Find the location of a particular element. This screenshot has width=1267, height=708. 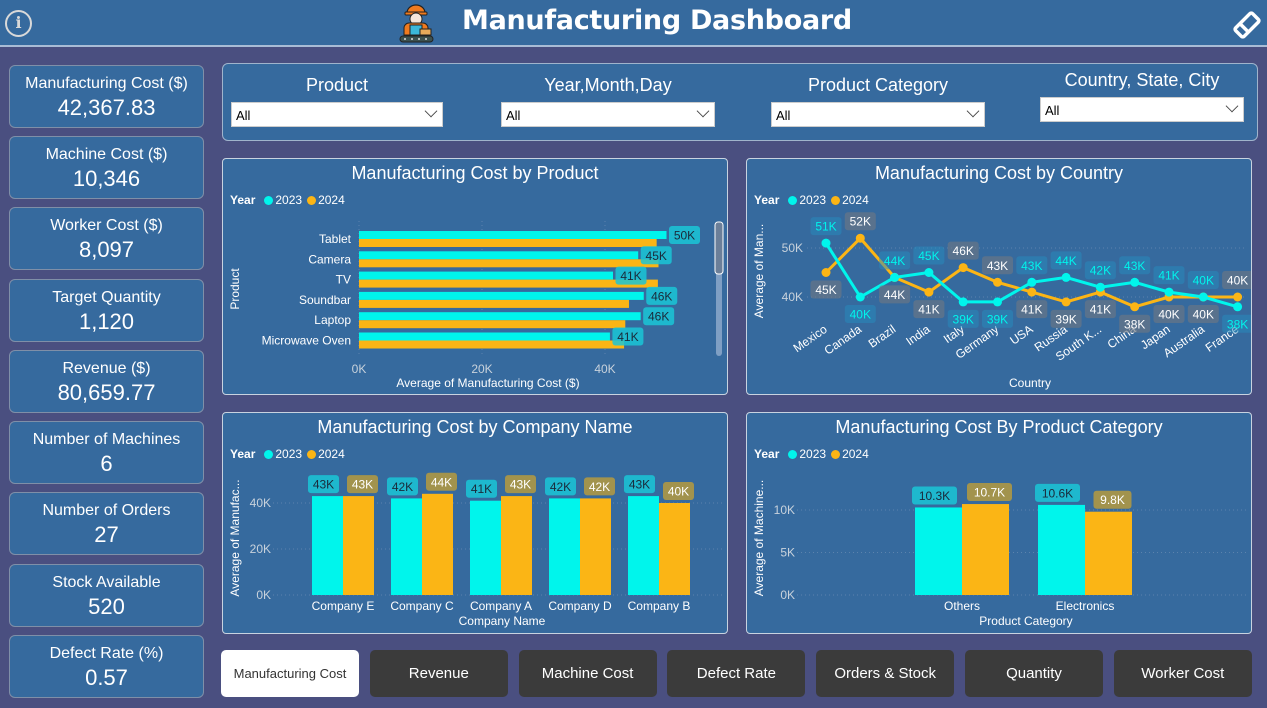

worker-icon is located at coordinates (416, 23).